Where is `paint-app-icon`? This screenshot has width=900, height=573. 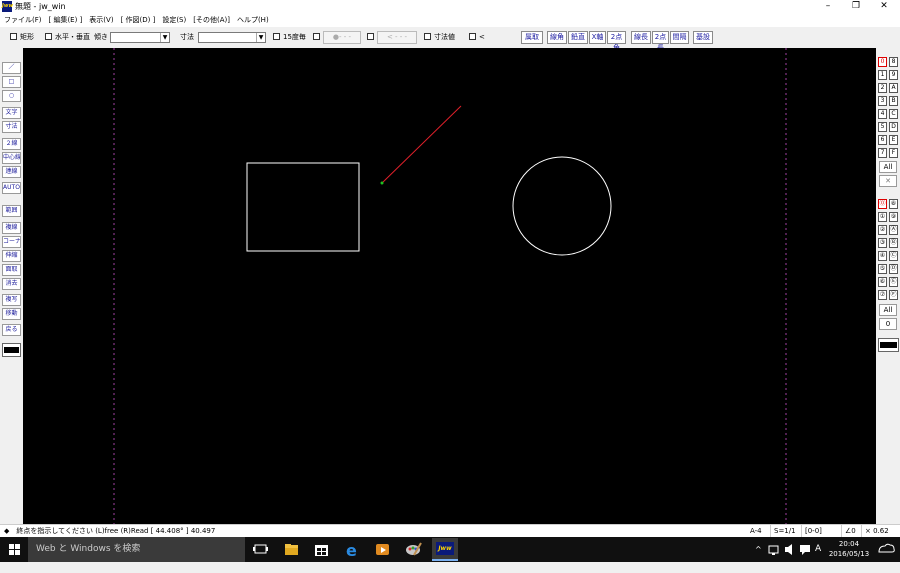 paint-app-icon is located at coordinates (413, 549).